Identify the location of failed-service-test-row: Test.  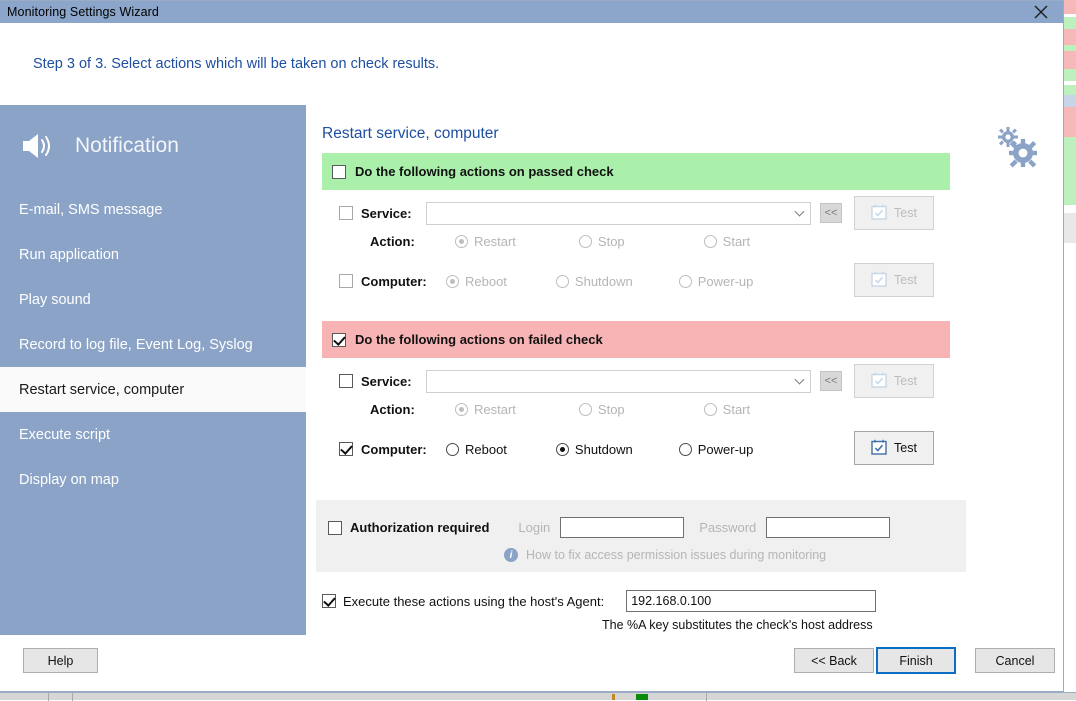
(899, 381).